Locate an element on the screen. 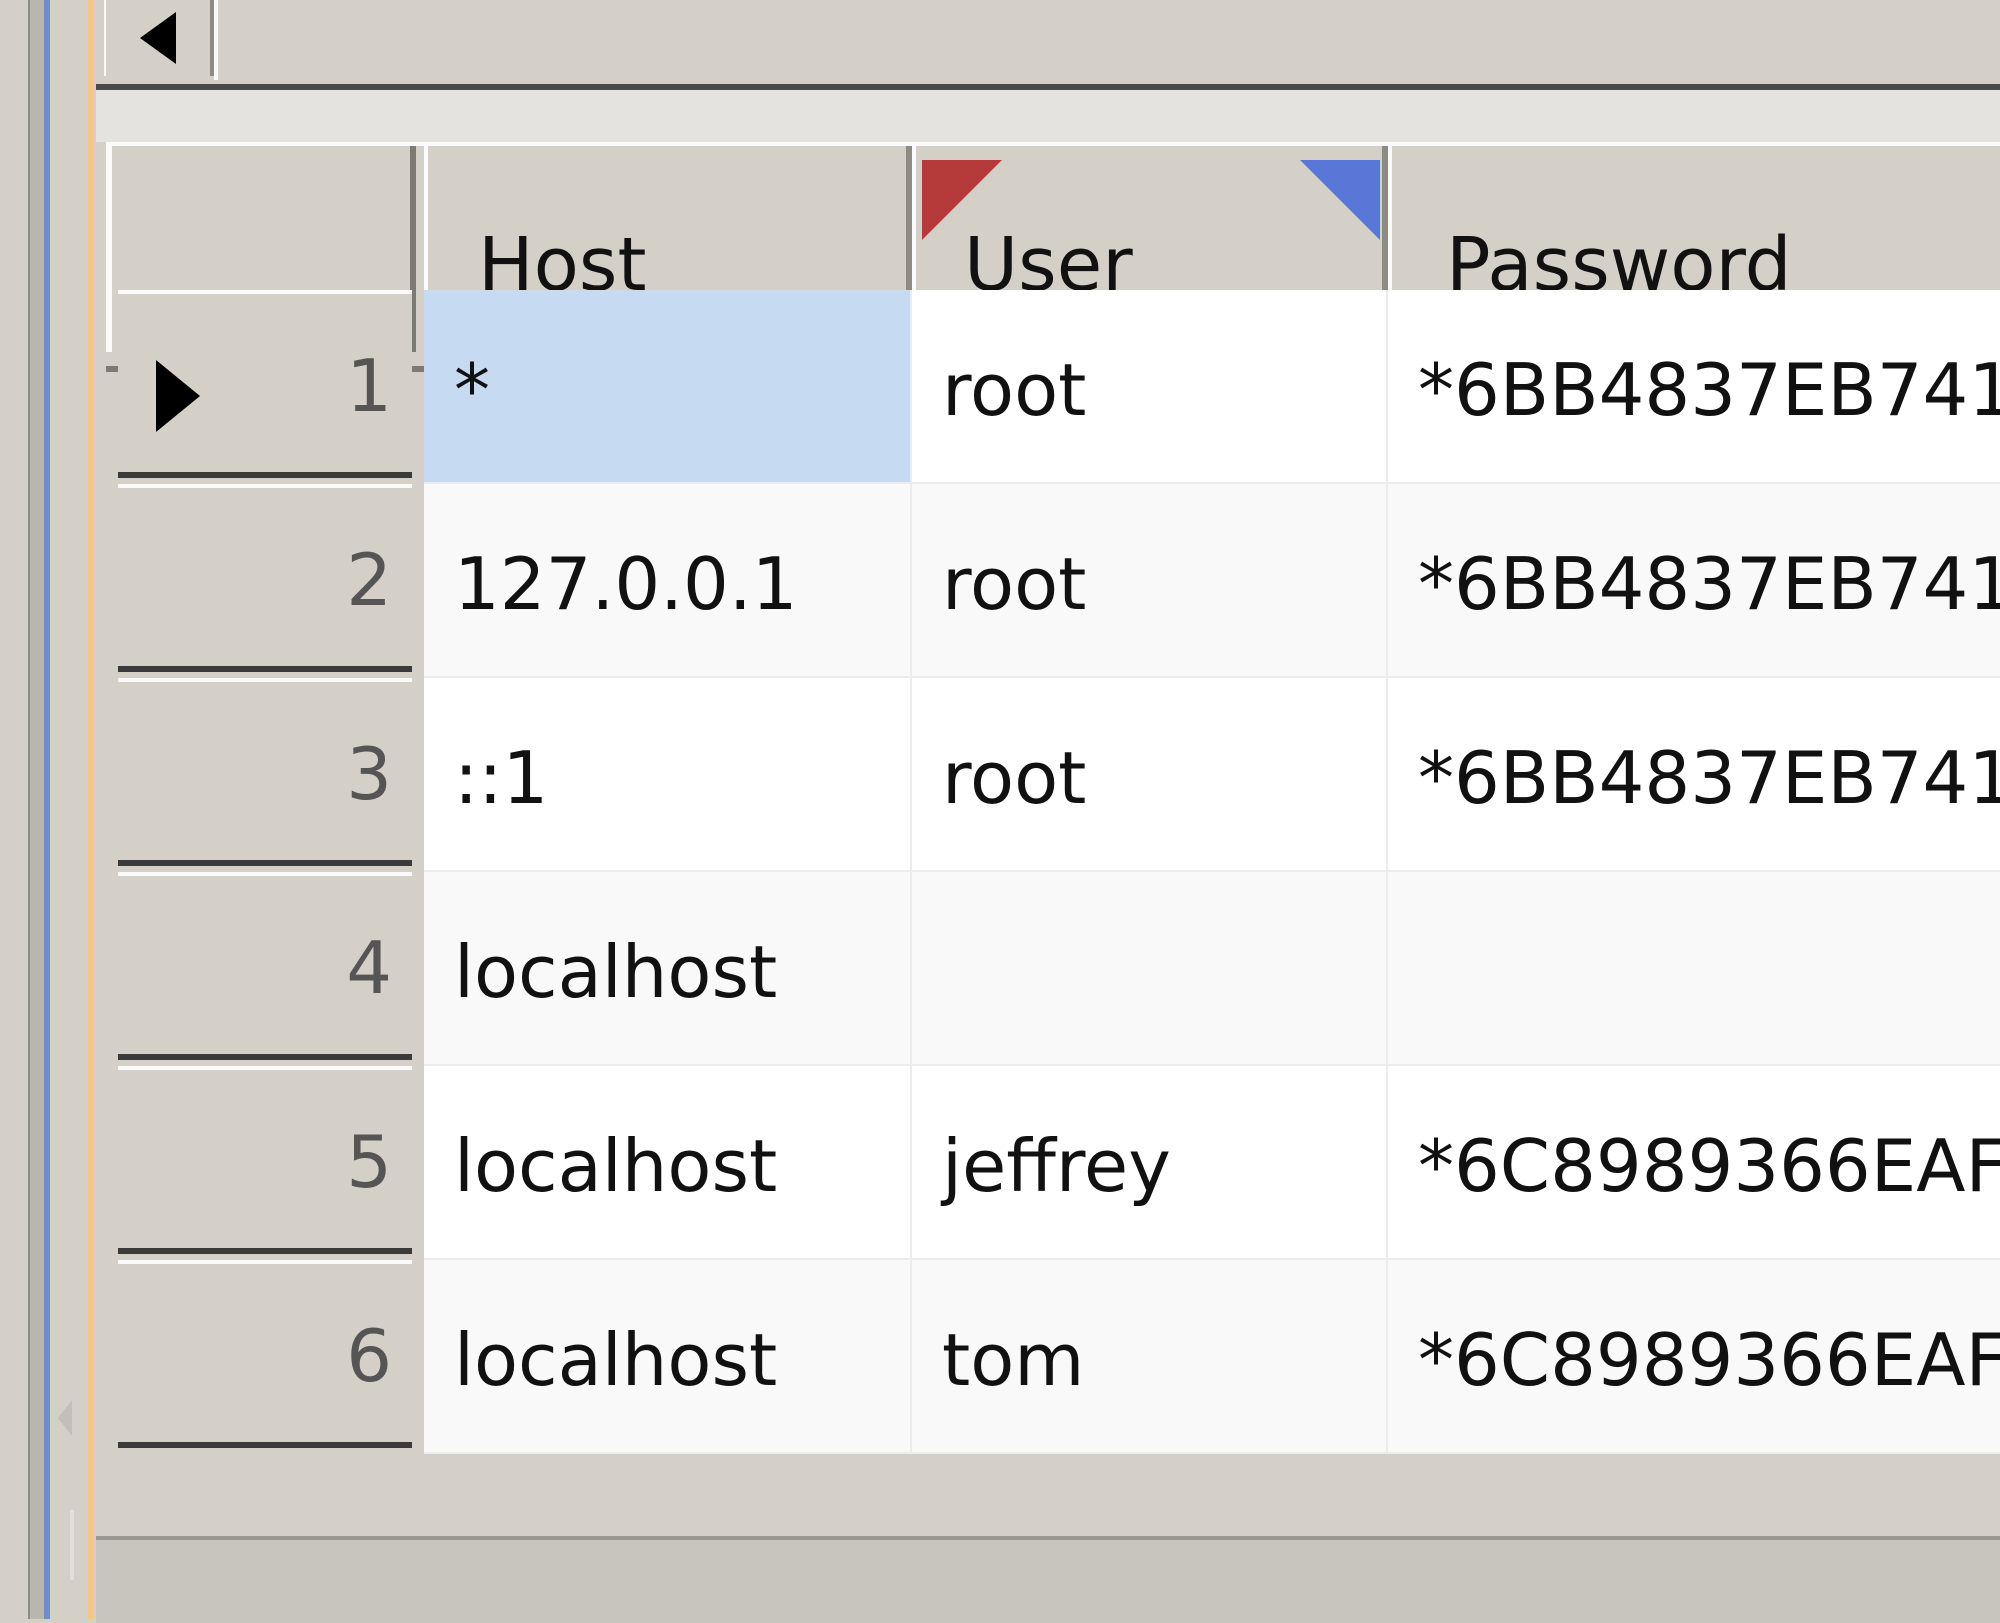 This screenshot has height=1623, width=2000. table-row: 1 * root *6BB4837EB741 is located at coordinates (1053, 387).